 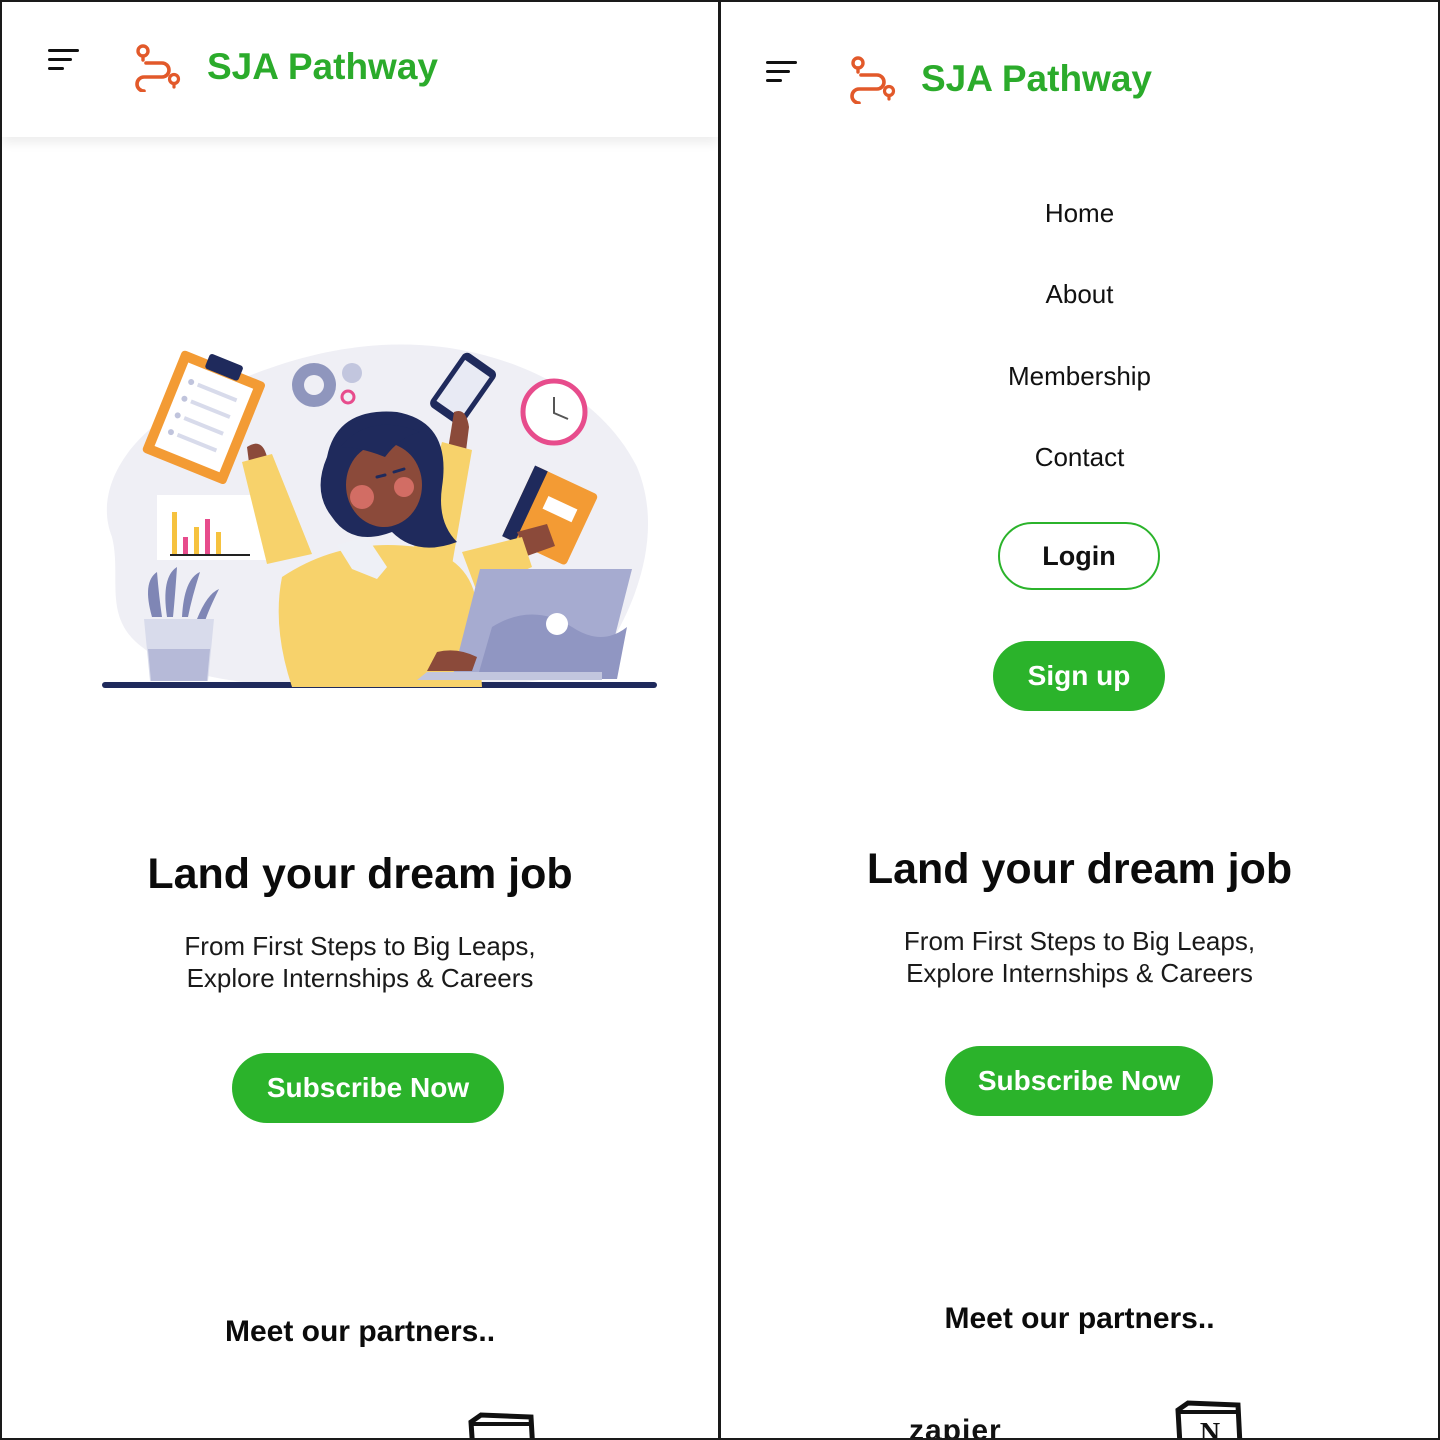 What do you see at coordinates (1079, 457) in the screenshot?
I see `nav-item-contact: Contact` at bounding box center [1079, 457].